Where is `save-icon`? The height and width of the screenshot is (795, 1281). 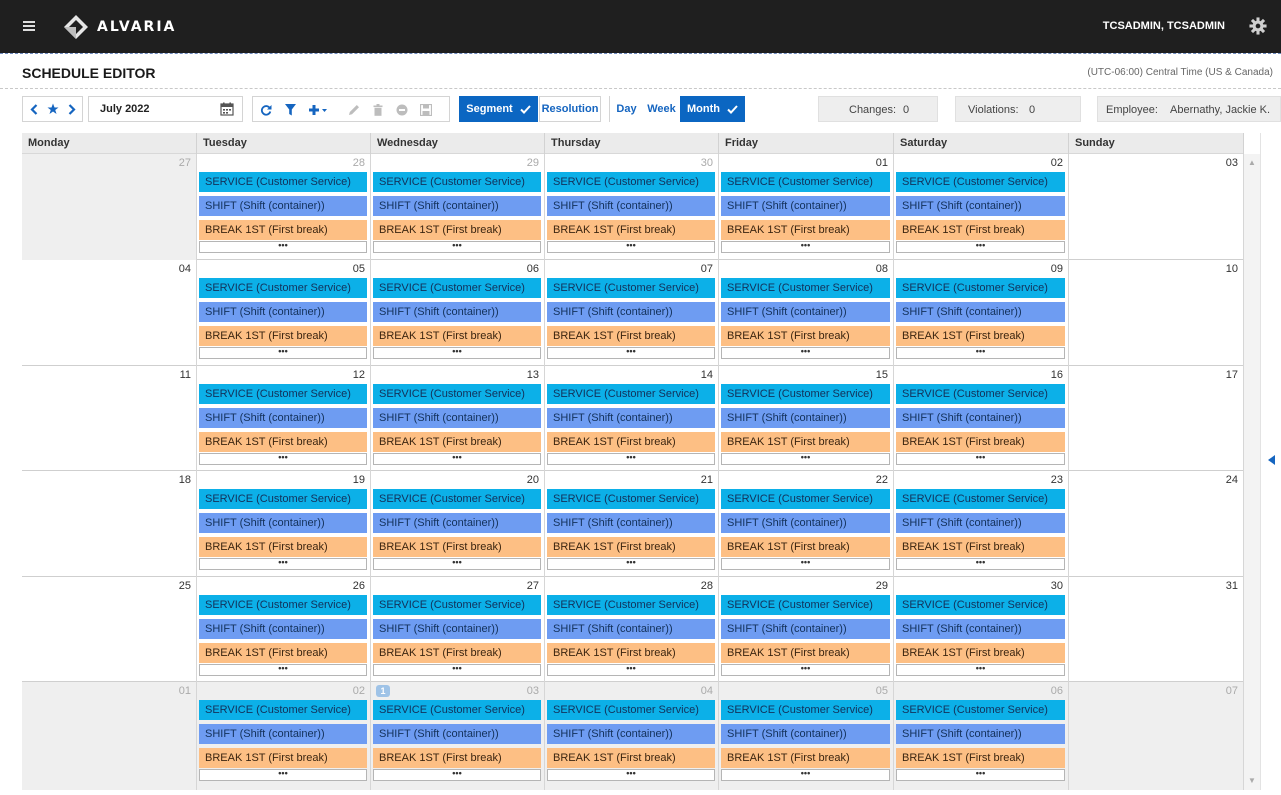 save-icon is located at coordinates (426, 110).